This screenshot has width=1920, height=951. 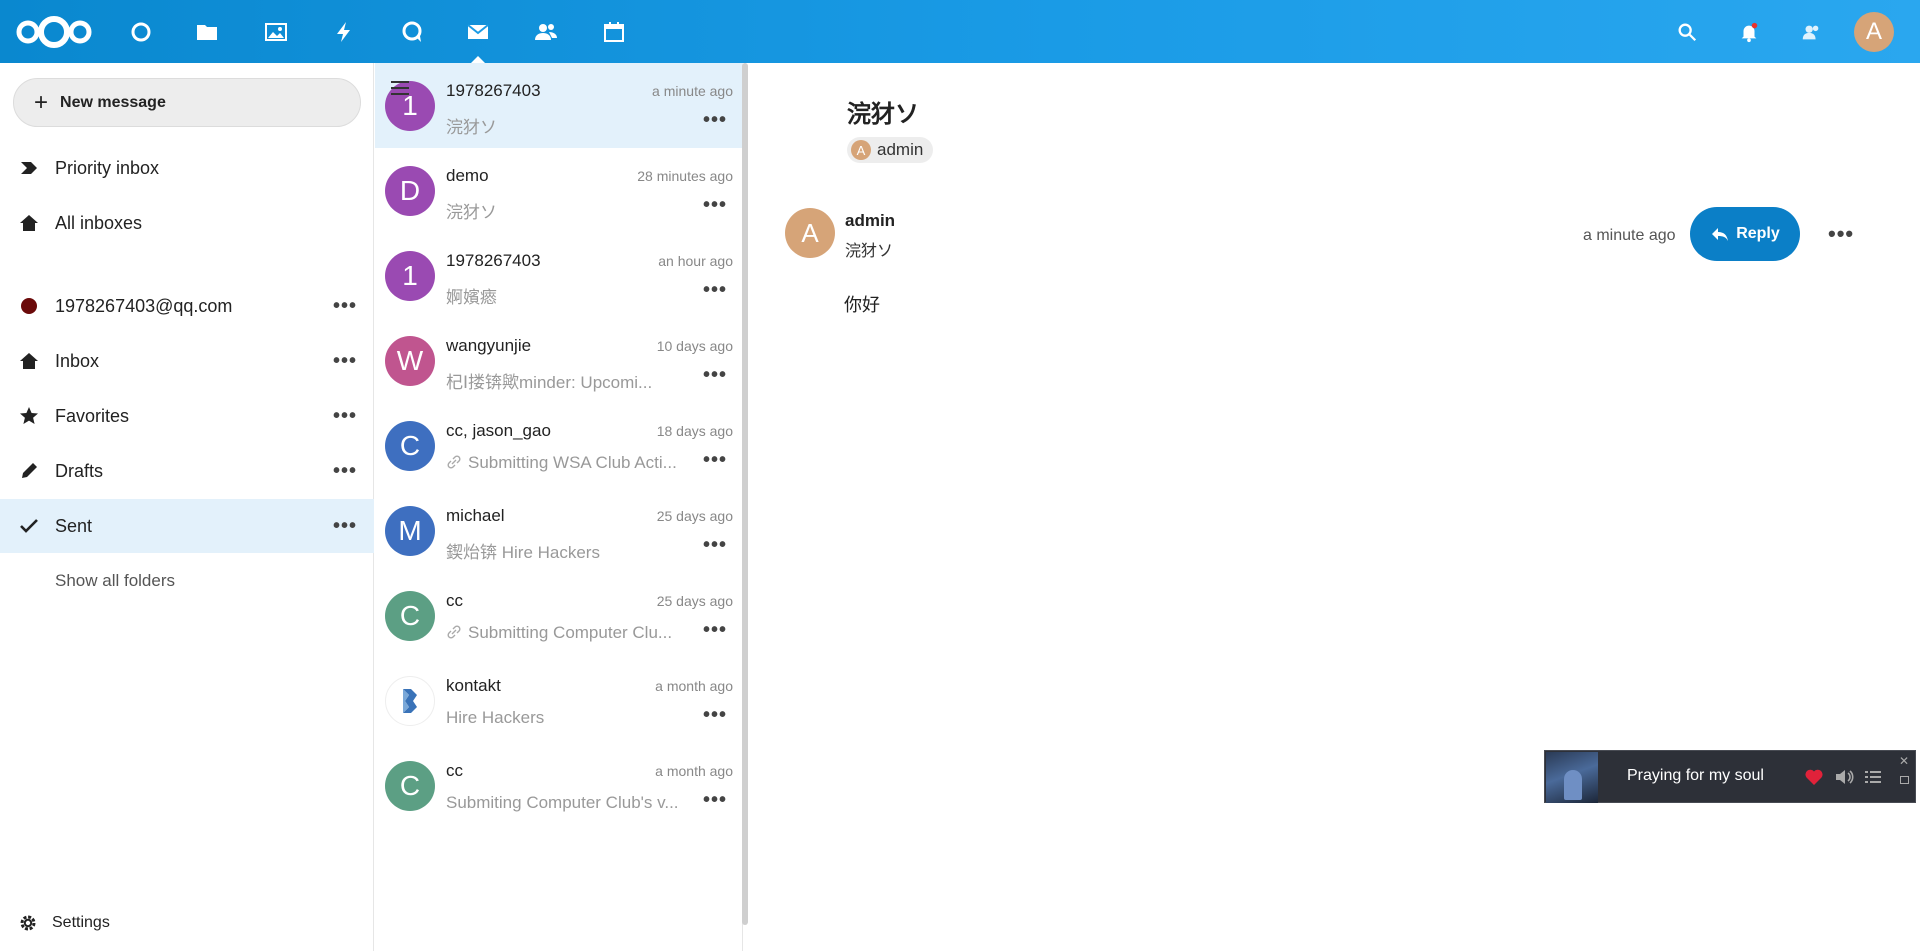 What do you see at coordinates (694, 516) in the screenshot?
I see `message-time: 25 days ago` at bounding box center [694, 516].